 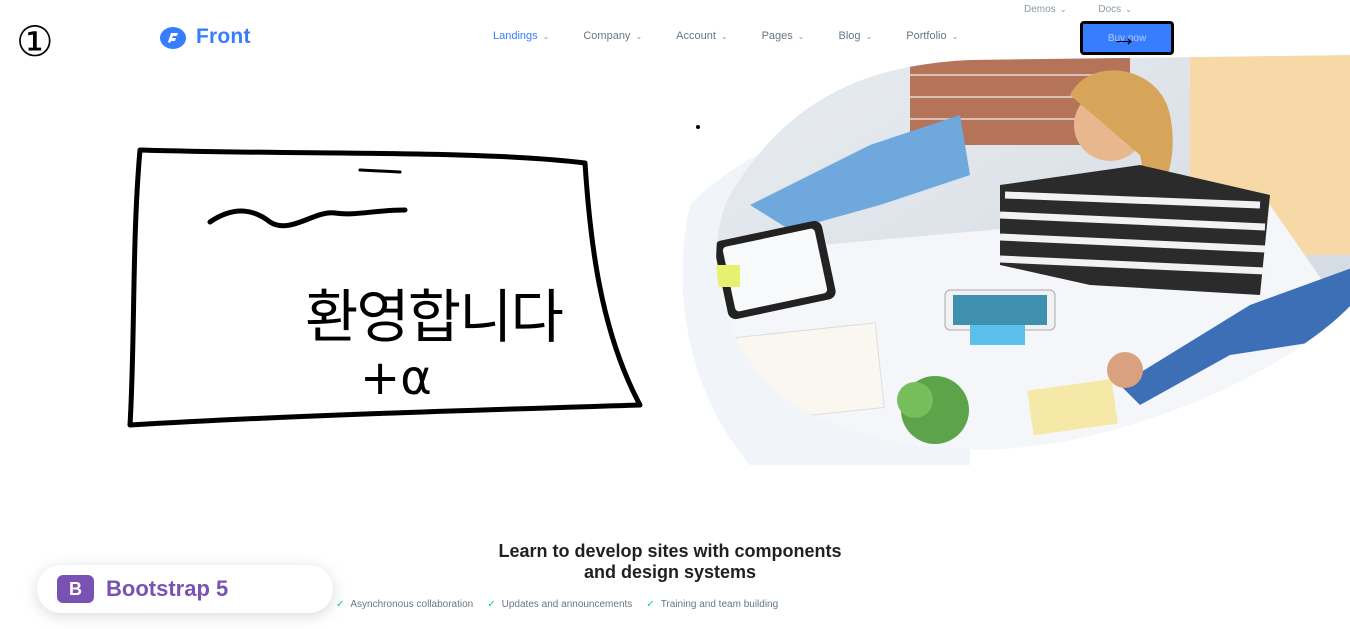 I want to click on page-number-marker: ①, so click(x=35, y=41).